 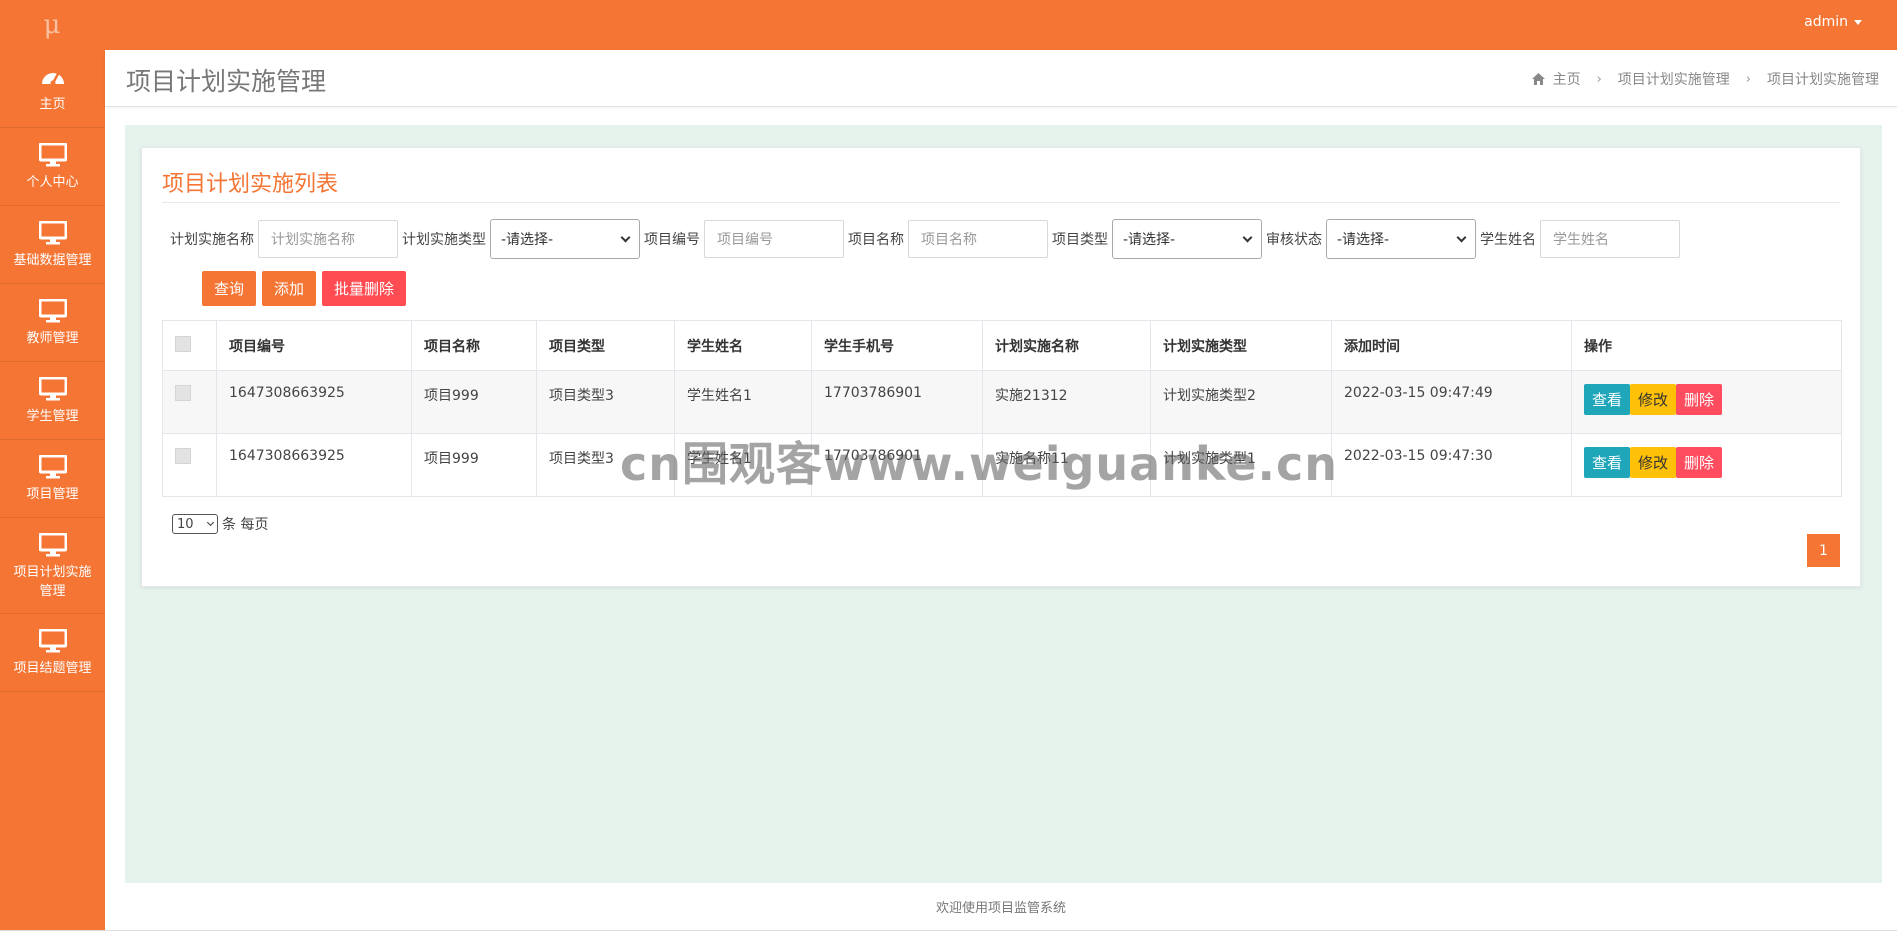 What do you see at coordinates (229, 288) in the screenshot?
I see `query-button: 查询` at bounding box center [229, 288].